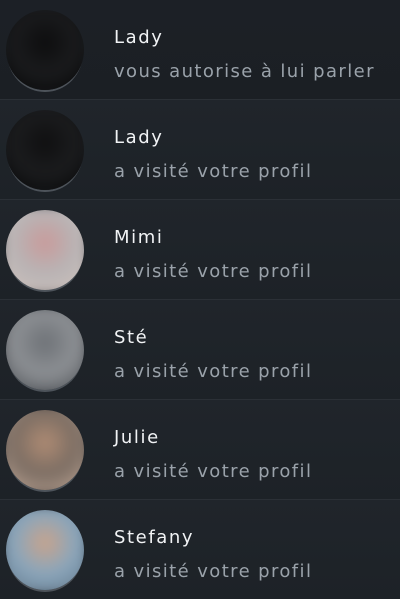 This screenshot has width=400, height=599. I want to click on notification-name: Stefany, so click(154, 537).